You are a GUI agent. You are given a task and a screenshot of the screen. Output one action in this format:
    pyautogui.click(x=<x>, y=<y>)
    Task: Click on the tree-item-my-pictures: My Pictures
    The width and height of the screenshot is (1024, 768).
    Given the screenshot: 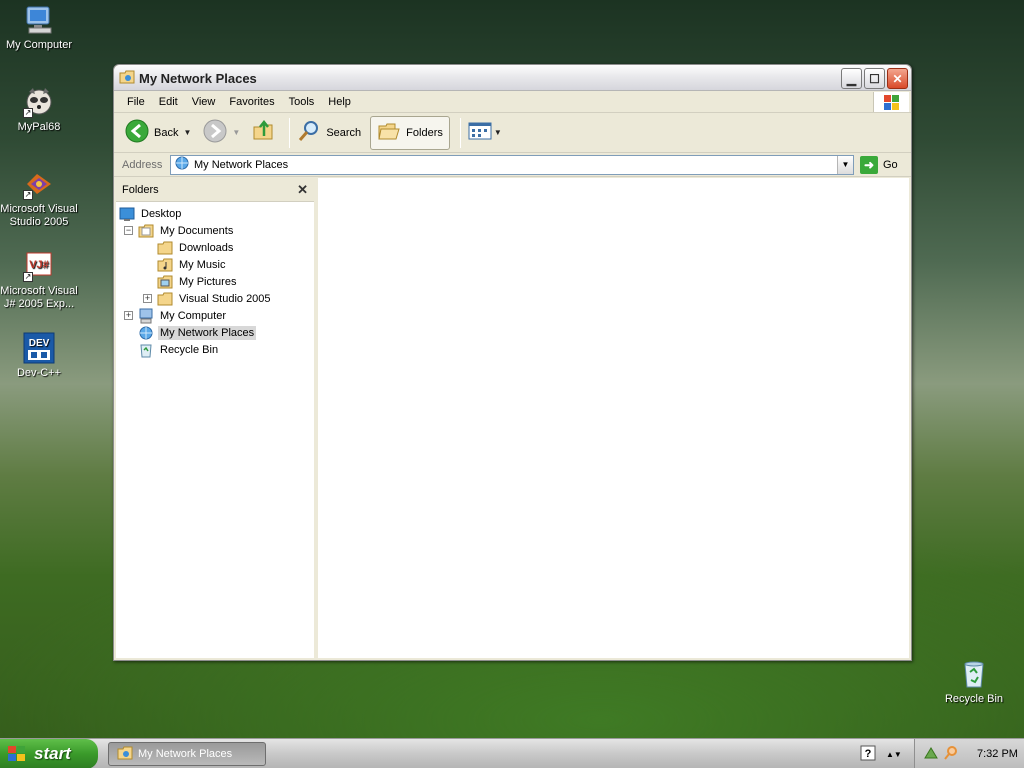 What is the action you would take?
    pyautogui.click(x=215, y=281)
    